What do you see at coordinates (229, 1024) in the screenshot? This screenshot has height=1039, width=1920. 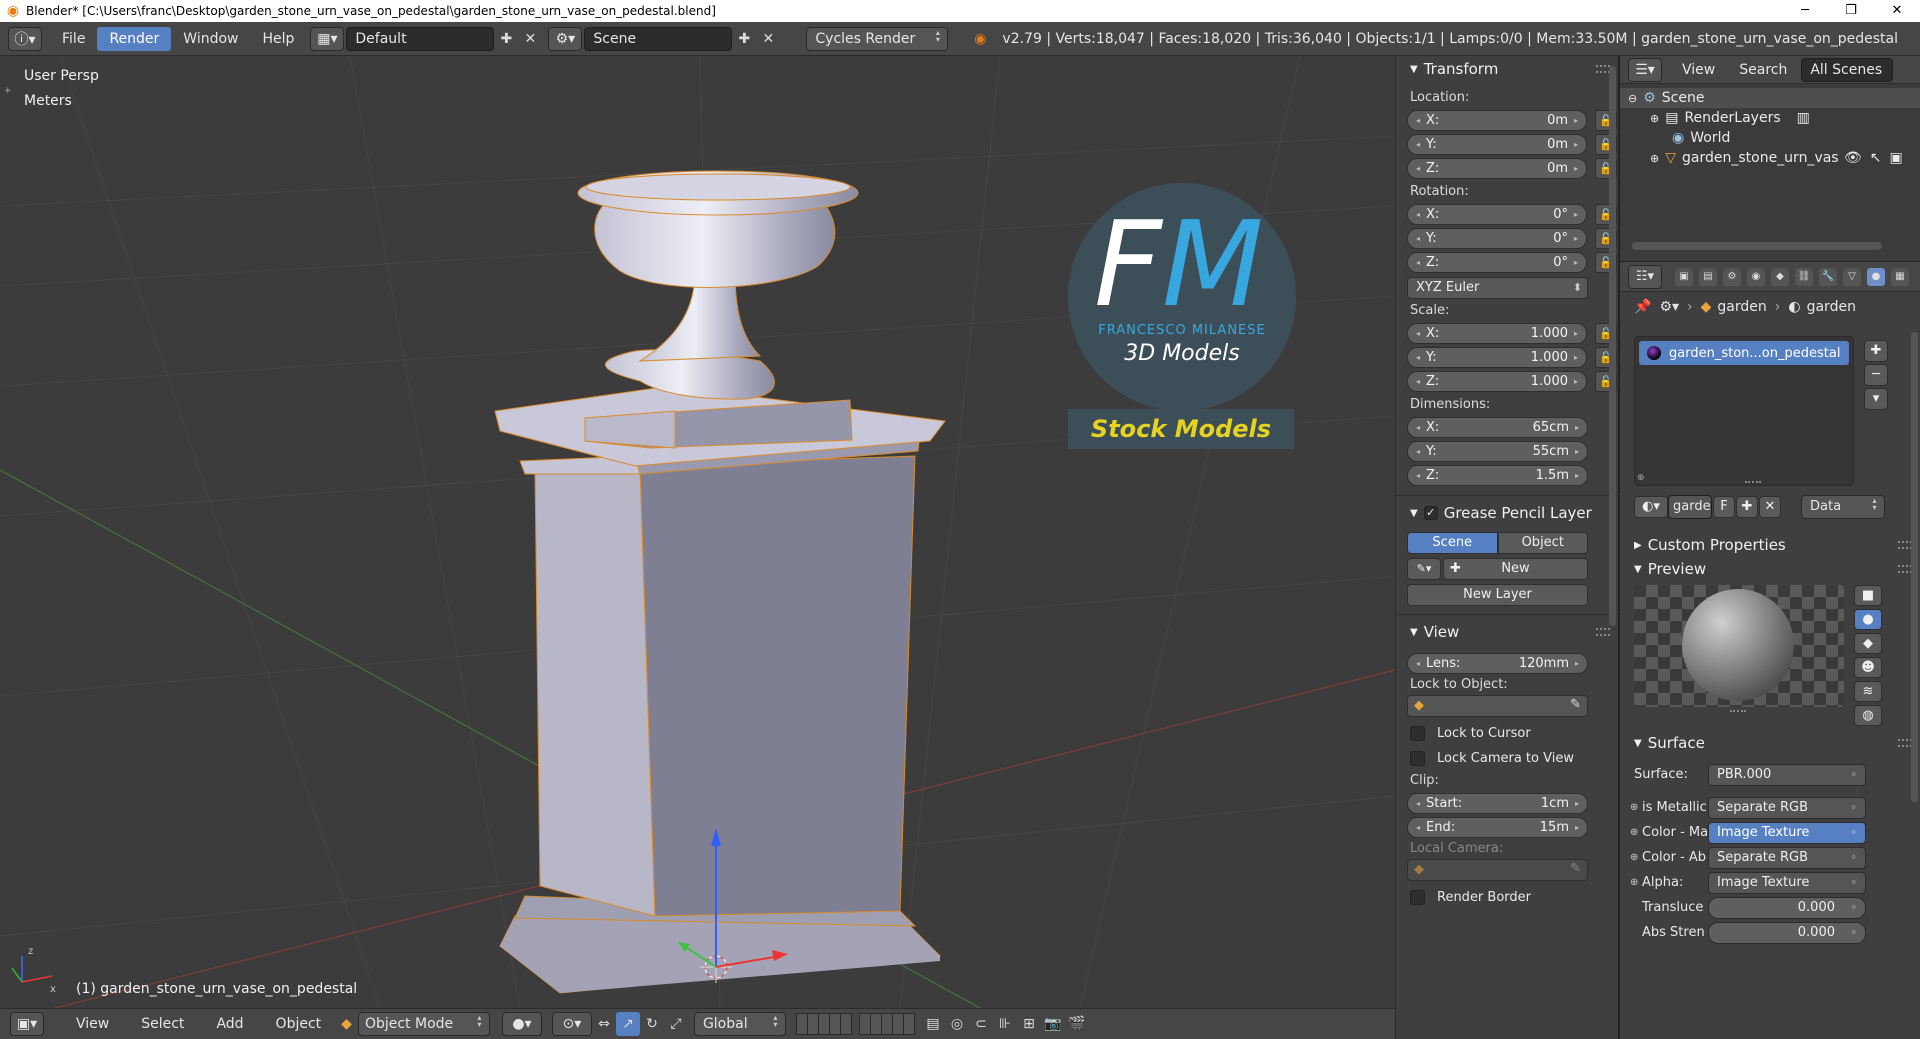 I see `menu-add: Add` at bounding box center [229, 1024].